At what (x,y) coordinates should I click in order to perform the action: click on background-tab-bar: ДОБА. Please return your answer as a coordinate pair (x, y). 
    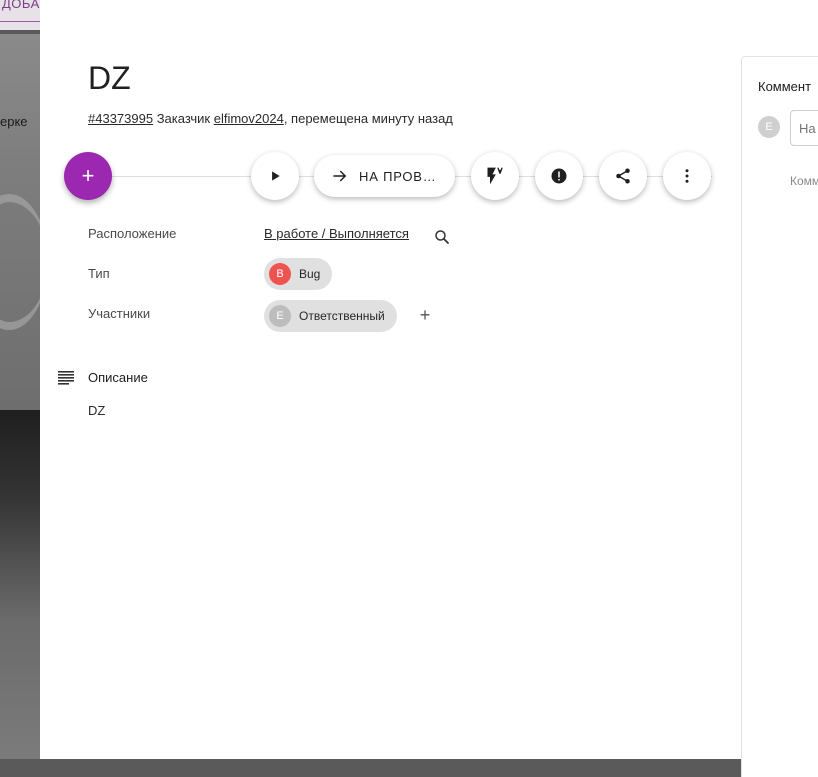
    Looking at the image, I should click on (20, 15).